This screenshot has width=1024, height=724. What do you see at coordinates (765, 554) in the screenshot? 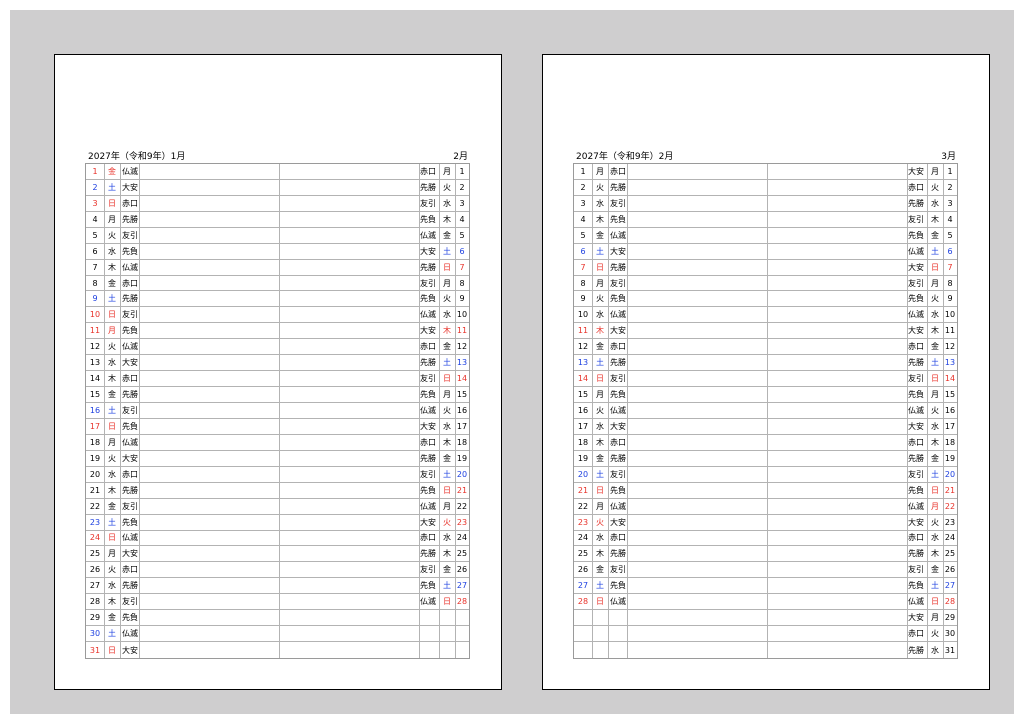
I see `calendar-row: 25 木先勝 先勝木 25` at bounding box center [765, 554].